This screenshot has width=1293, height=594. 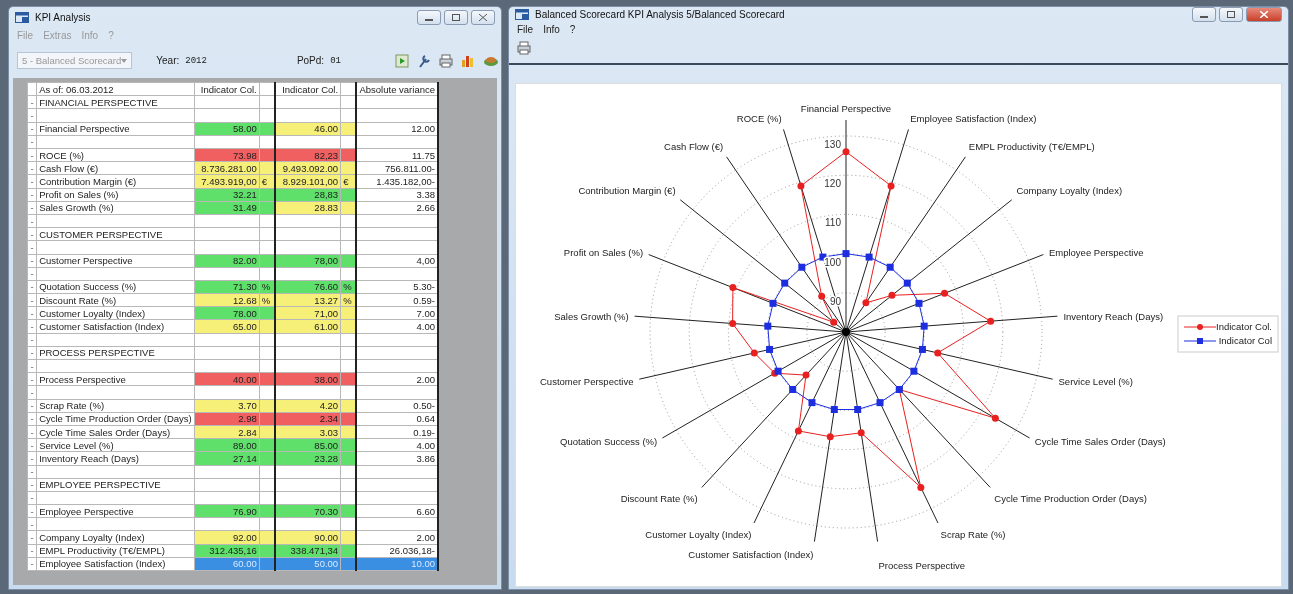 What do you see at coordinates (1069, 191) in the screenshot?
I see `axis-label: Company Loyalty (Index)` at bounding box center [1069, 191].